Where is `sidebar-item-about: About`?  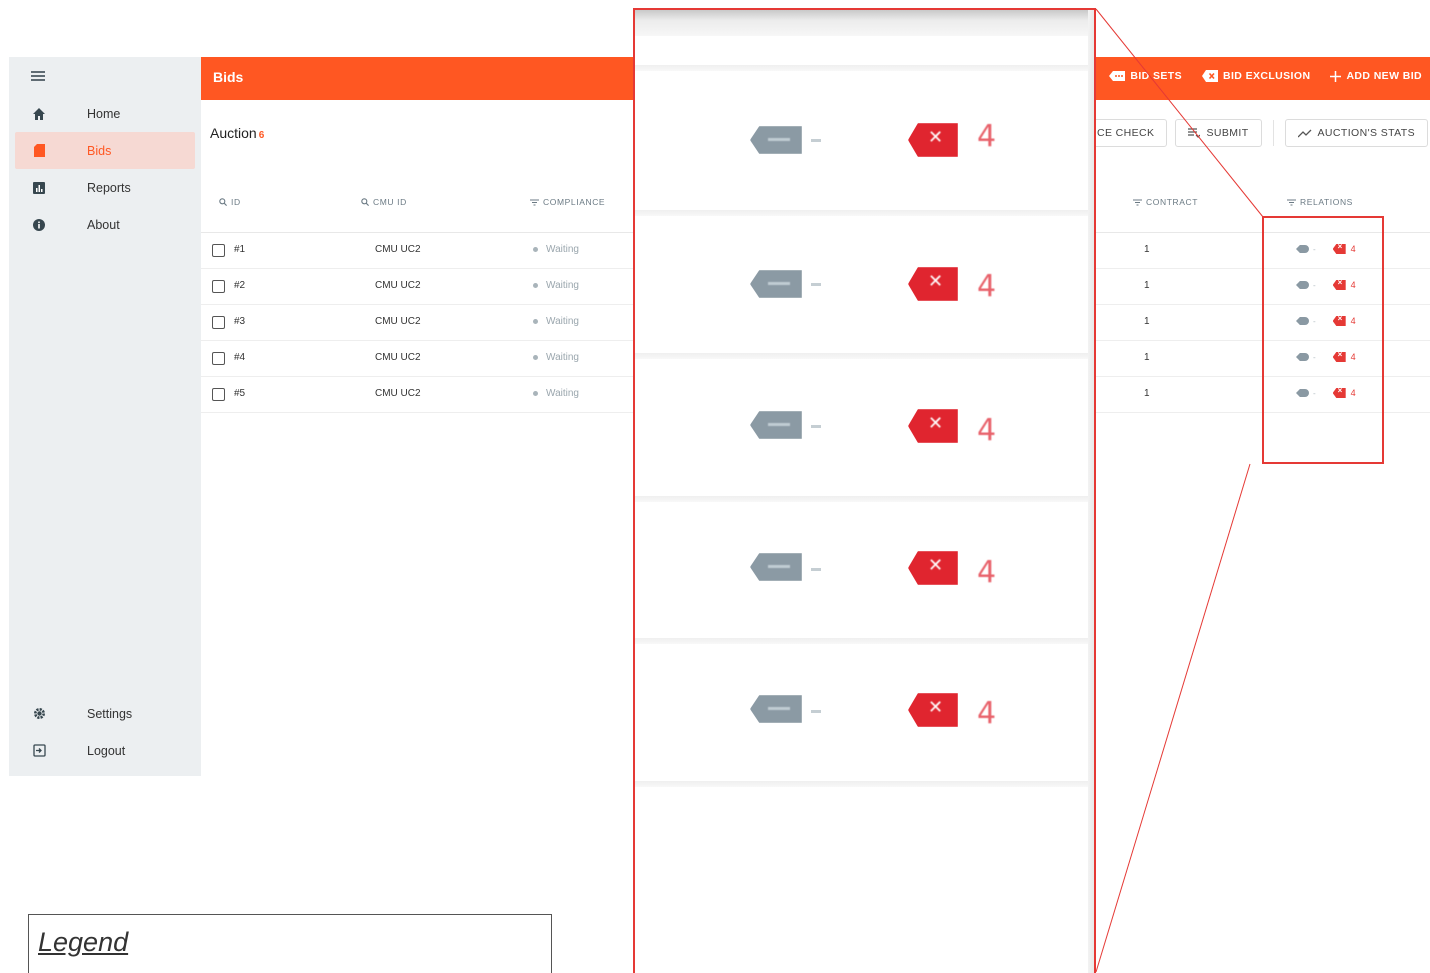
sidebar-item-about: About is located at coordinates (105, 224).